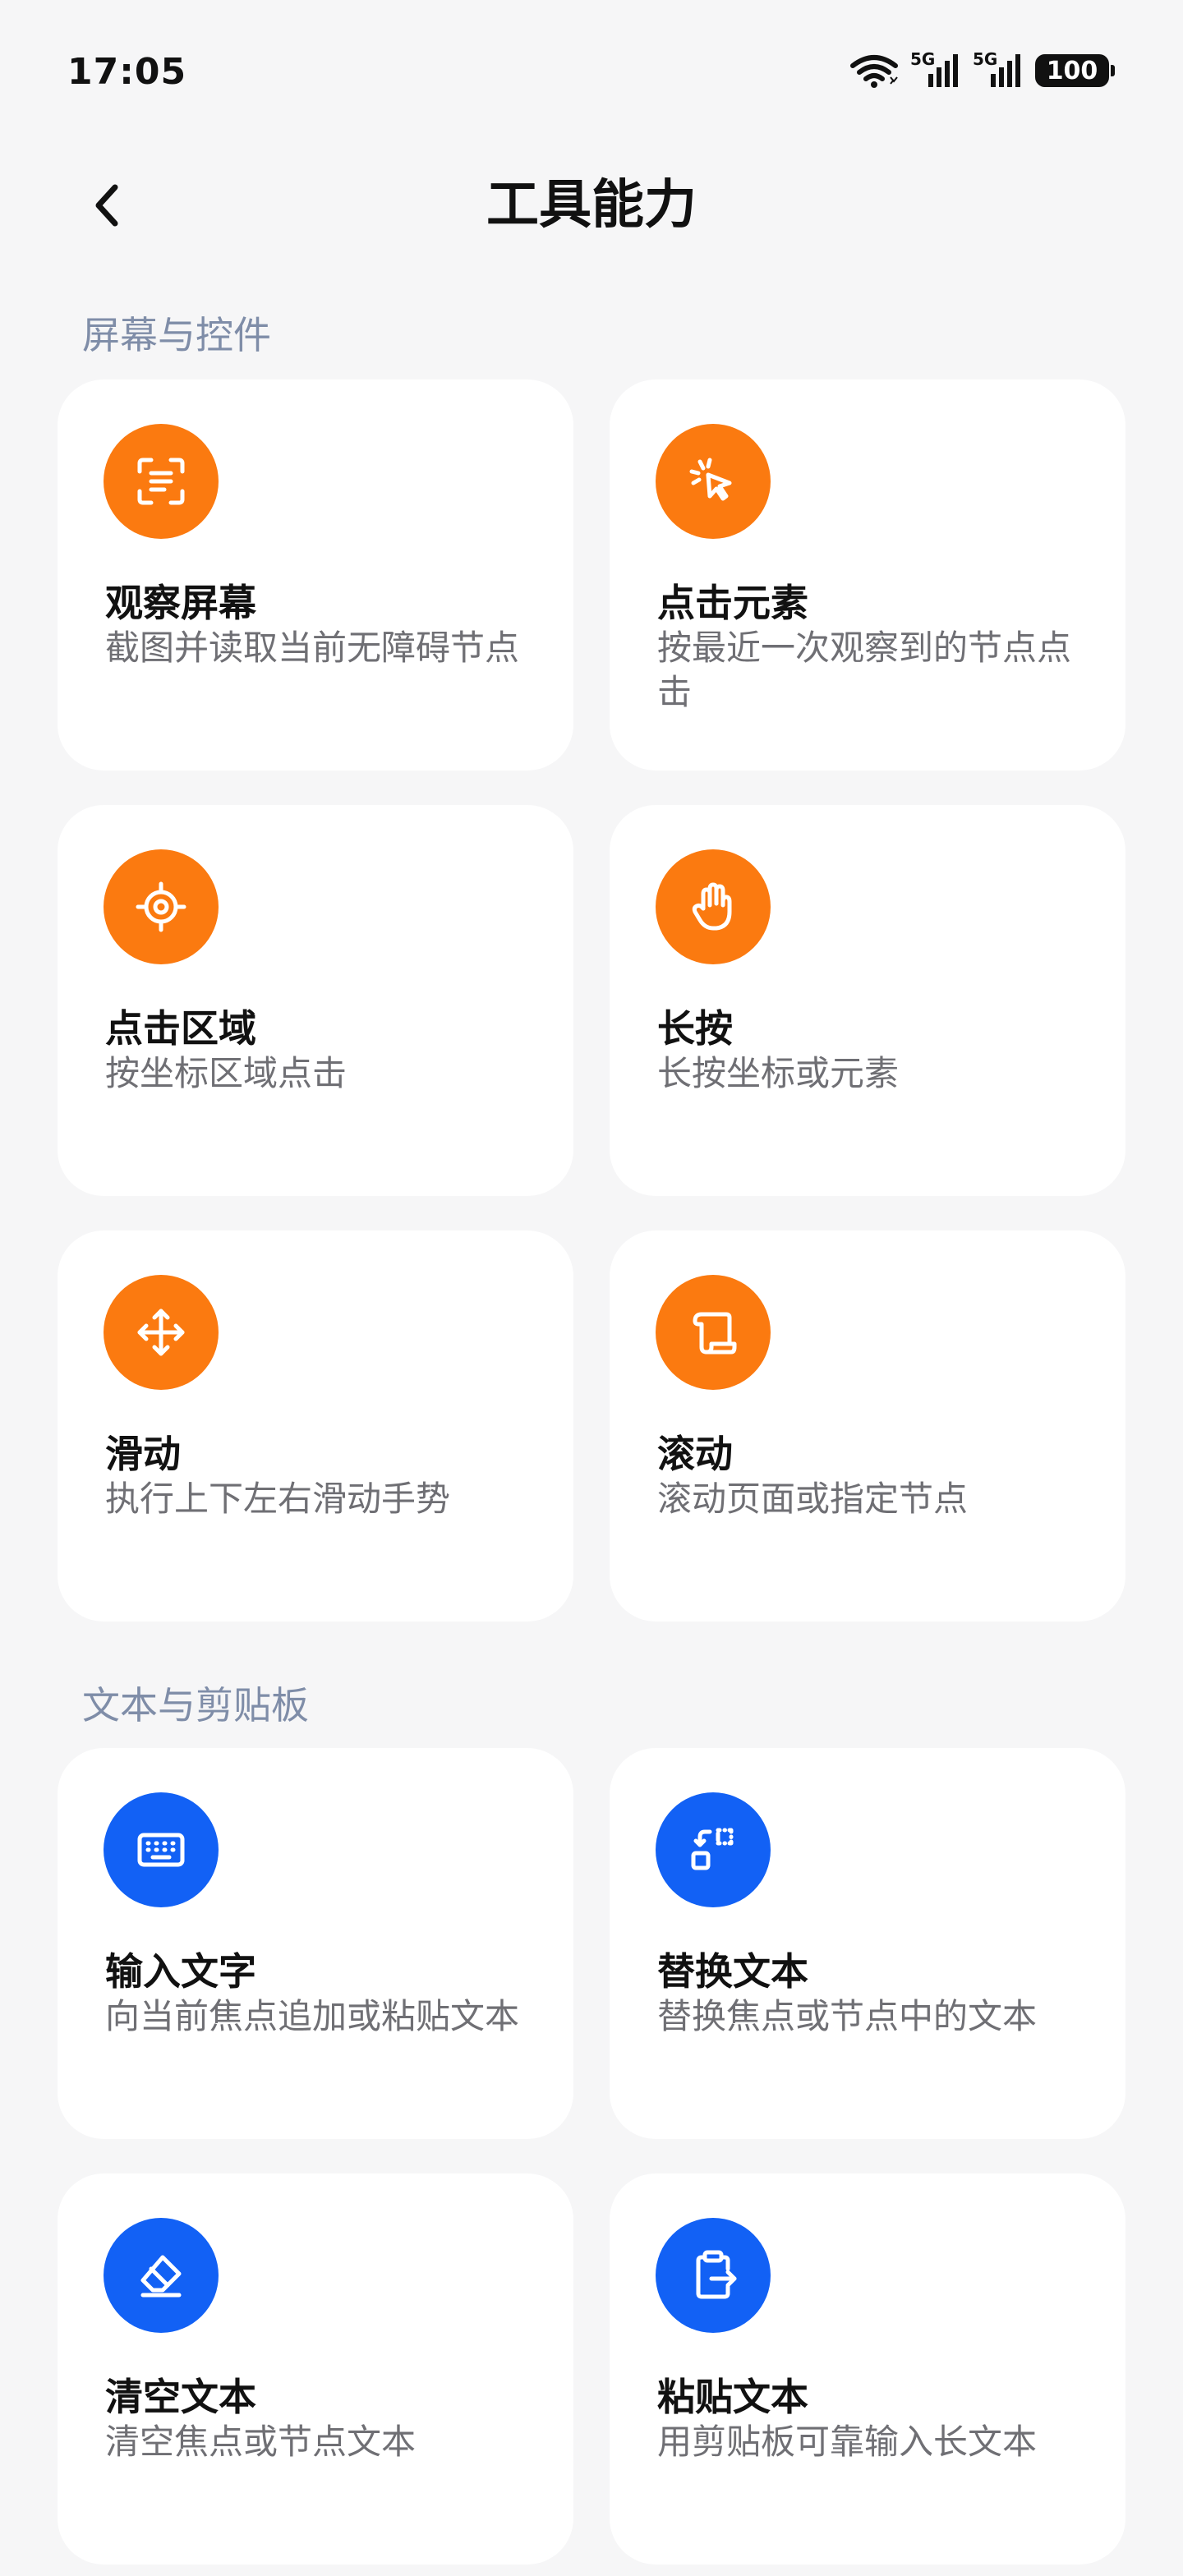  I want to click on card-title: 替换文本, so click(732, 1972).